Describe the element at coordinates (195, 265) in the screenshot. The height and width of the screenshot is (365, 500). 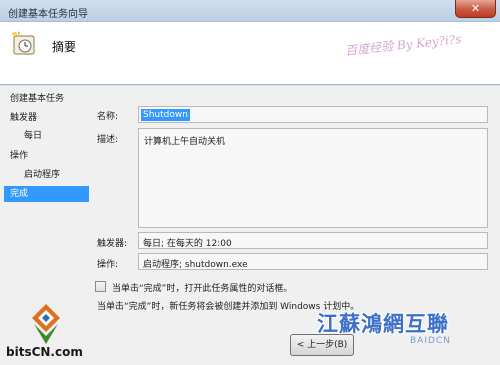
I see `action-value: 启动程序; shutdown.exe` at that location.